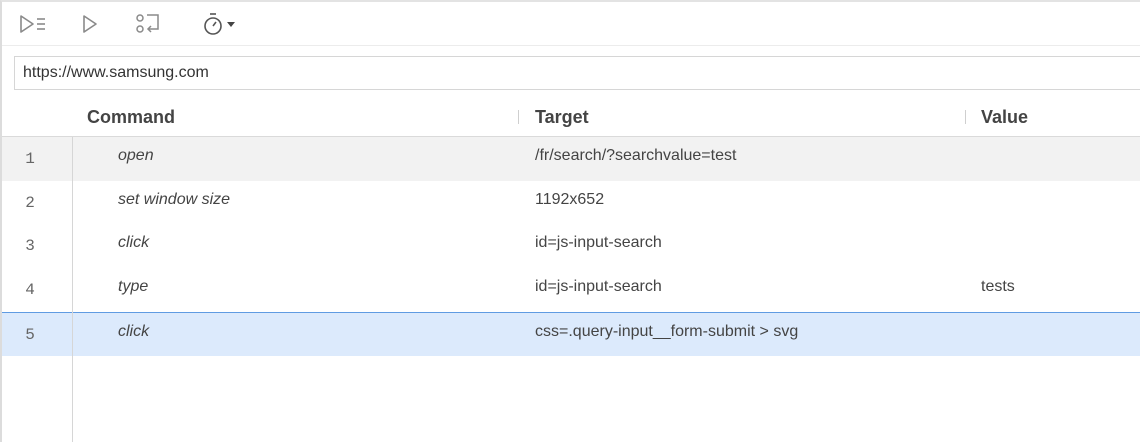 Image resolution: width=1140 pixels, height=442 pixels. I want to click on play-icon, so click(90, 24).